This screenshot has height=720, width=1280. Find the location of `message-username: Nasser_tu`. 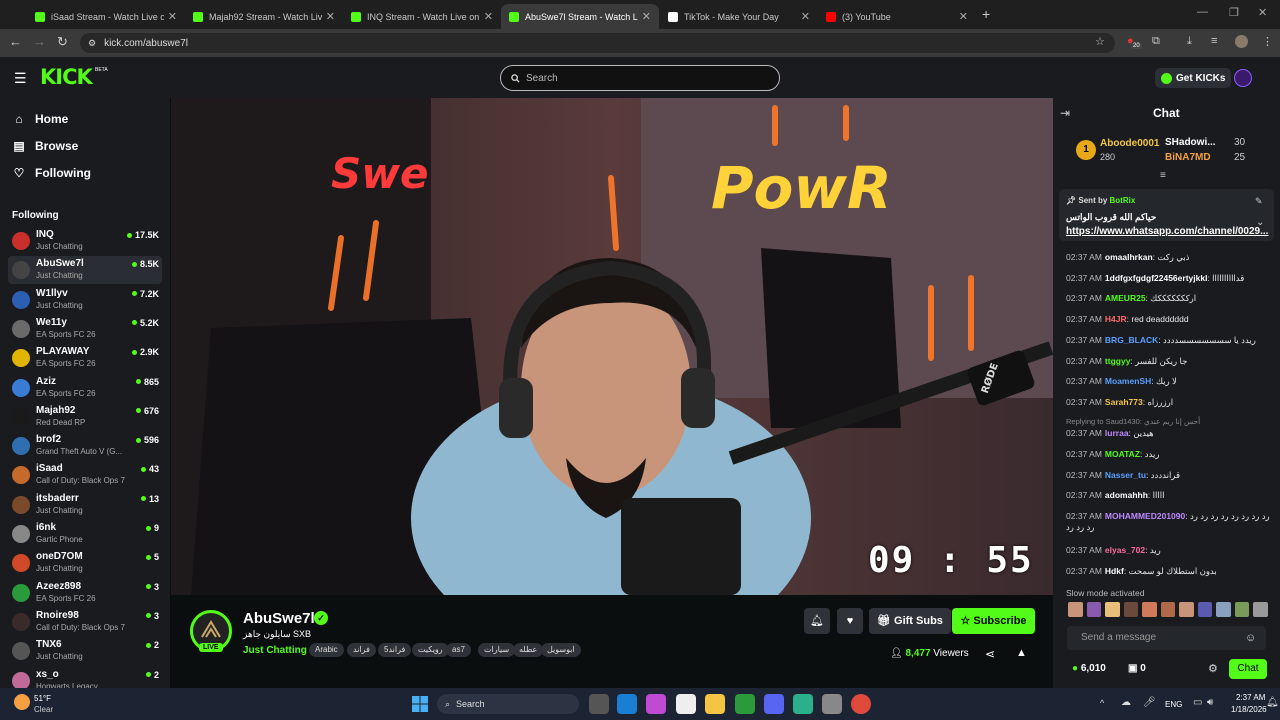

message-username: Nasser_tu is located at coordinates (1125, 475).